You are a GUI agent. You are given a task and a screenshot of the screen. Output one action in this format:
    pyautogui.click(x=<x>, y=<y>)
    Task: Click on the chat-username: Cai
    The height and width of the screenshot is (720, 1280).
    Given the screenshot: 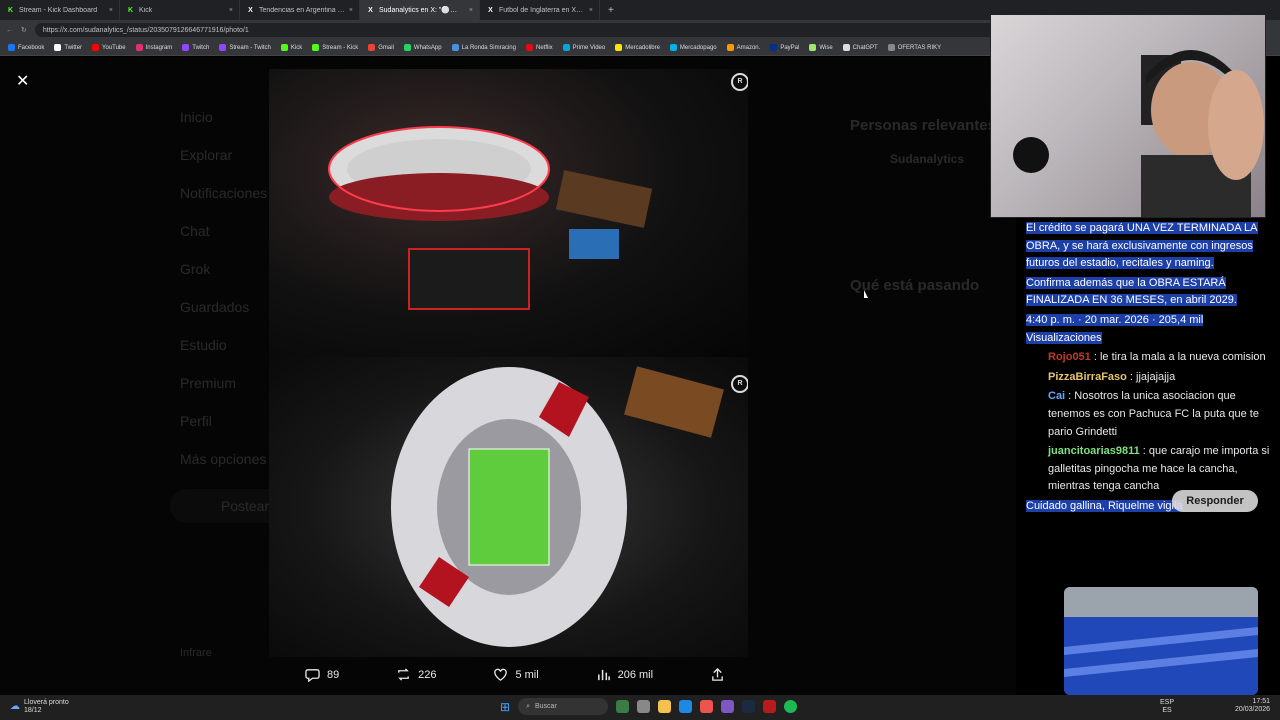 What is the action you would take?
    pyautogui.click(x=1056, y=396)
    